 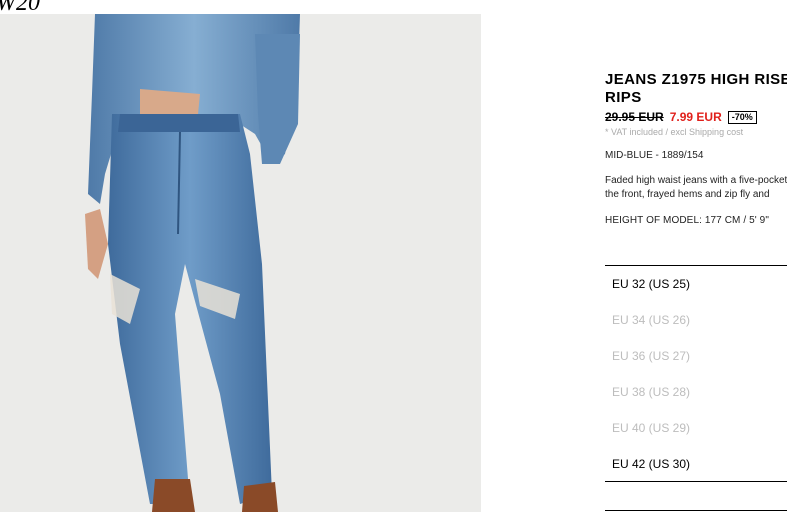 What do you see at coordinates (696, 320) in the screenshot?
I see `size-option-eu34: EU 34 (US 26)` at bounding box center [696, 320].